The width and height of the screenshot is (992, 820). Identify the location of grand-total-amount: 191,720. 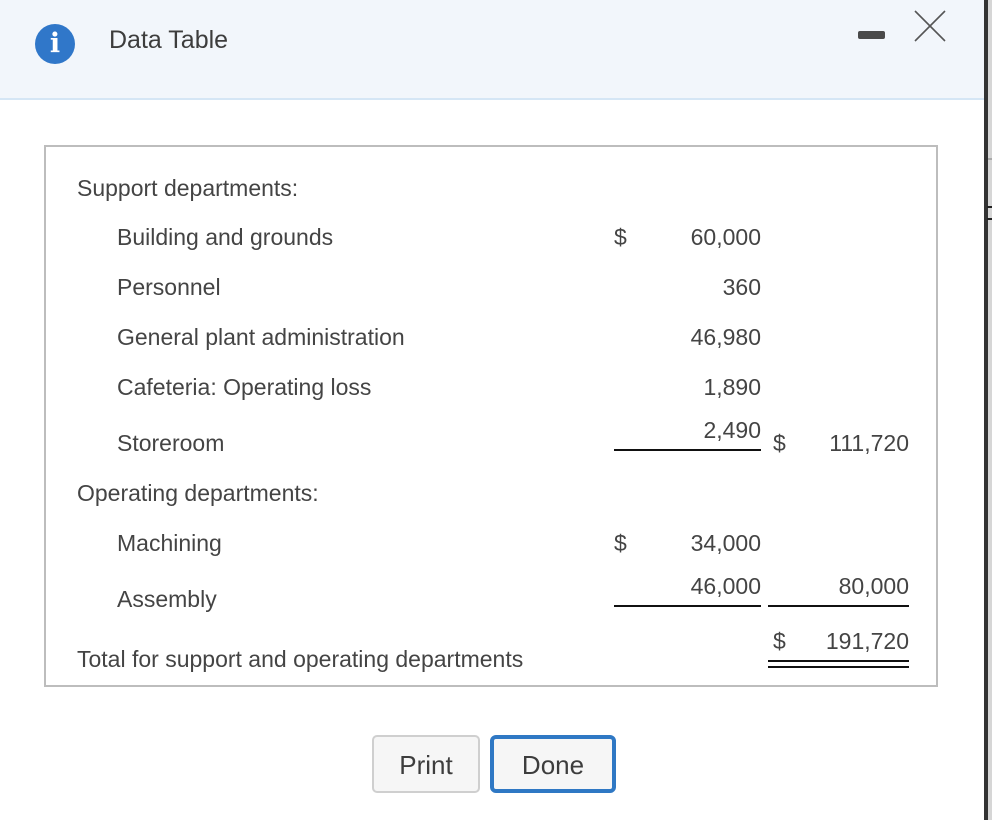
(867, 641).